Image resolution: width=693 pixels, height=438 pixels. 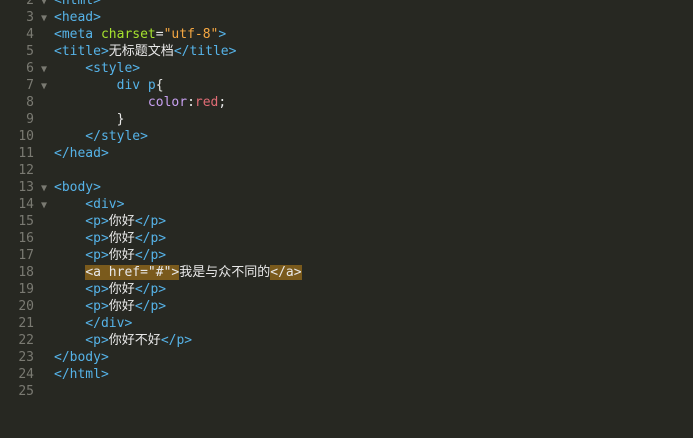 I want to click on code-text: <p>你好不好</p>, so click(x=123, y=340).